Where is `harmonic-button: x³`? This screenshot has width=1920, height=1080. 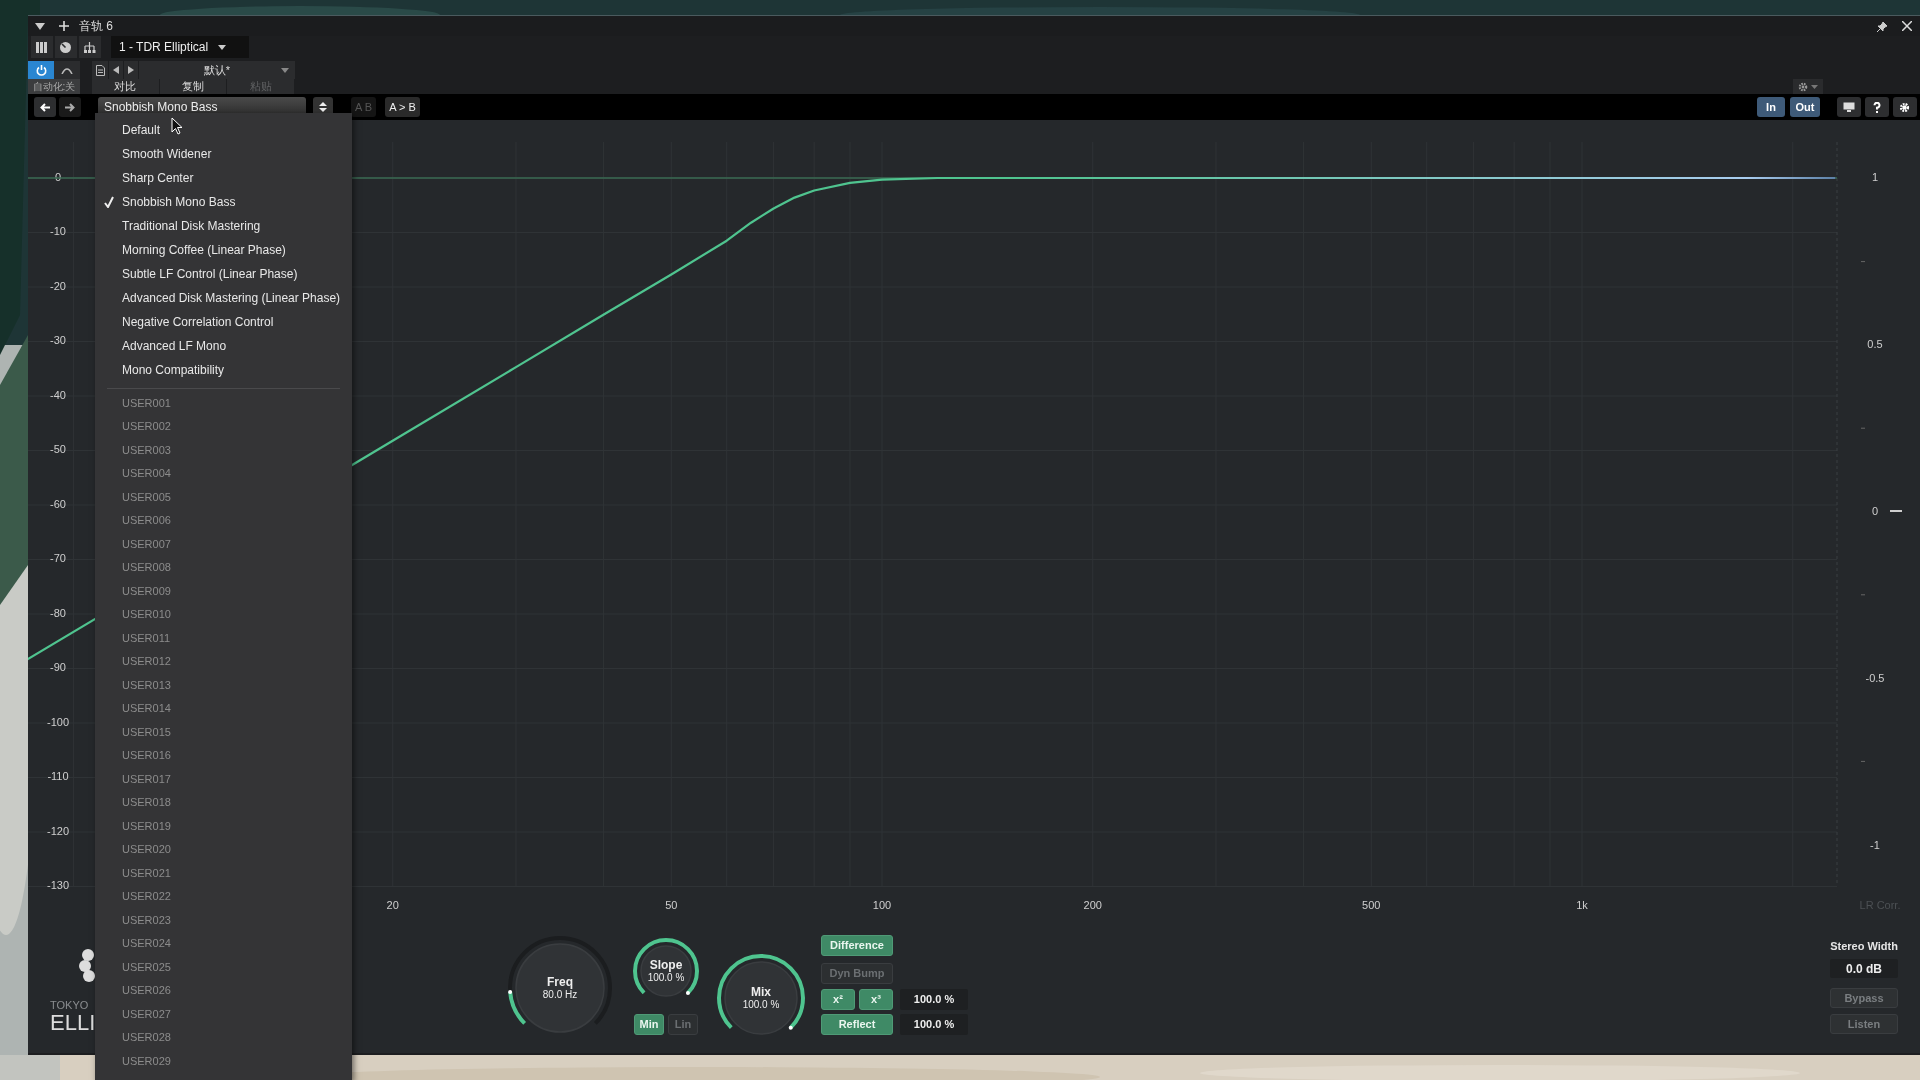
harmonic-button: x³ is located at coordinates (876, 999).